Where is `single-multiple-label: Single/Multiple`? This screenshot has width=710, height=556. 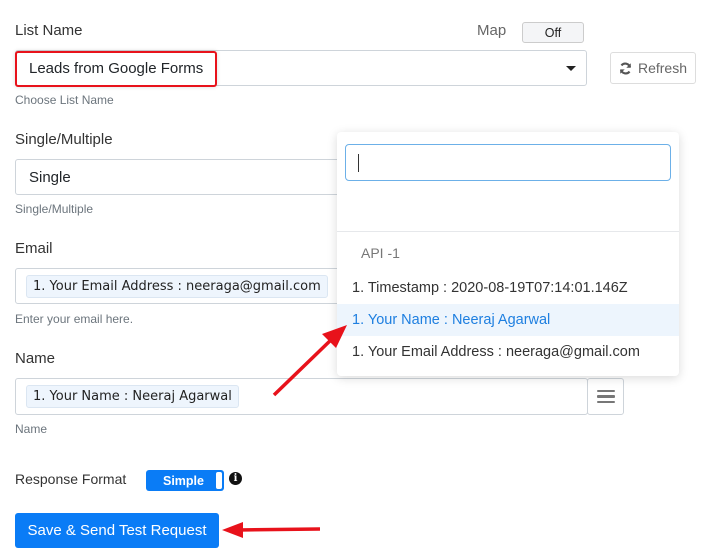
single-multiple-label: Single/Multiple is located at coordinates (64, 139).